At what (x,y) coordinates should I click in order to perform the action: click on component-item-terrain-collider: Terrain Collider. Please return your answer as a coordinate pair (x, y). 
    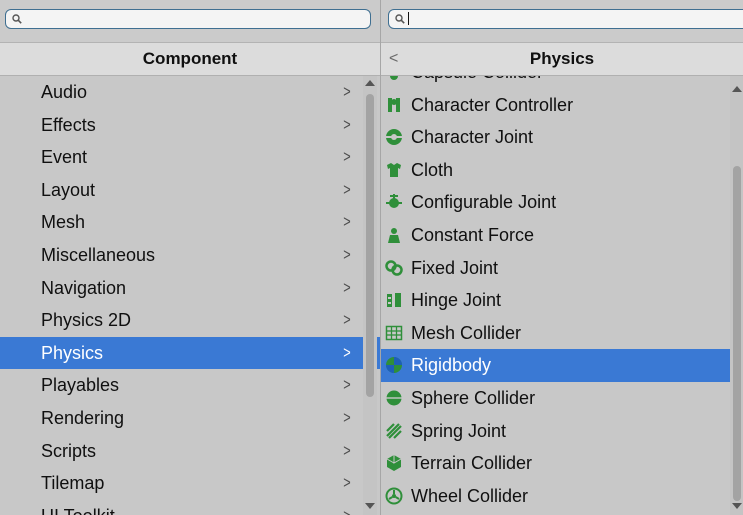
    Looking at the image, I should click on (562, 463).